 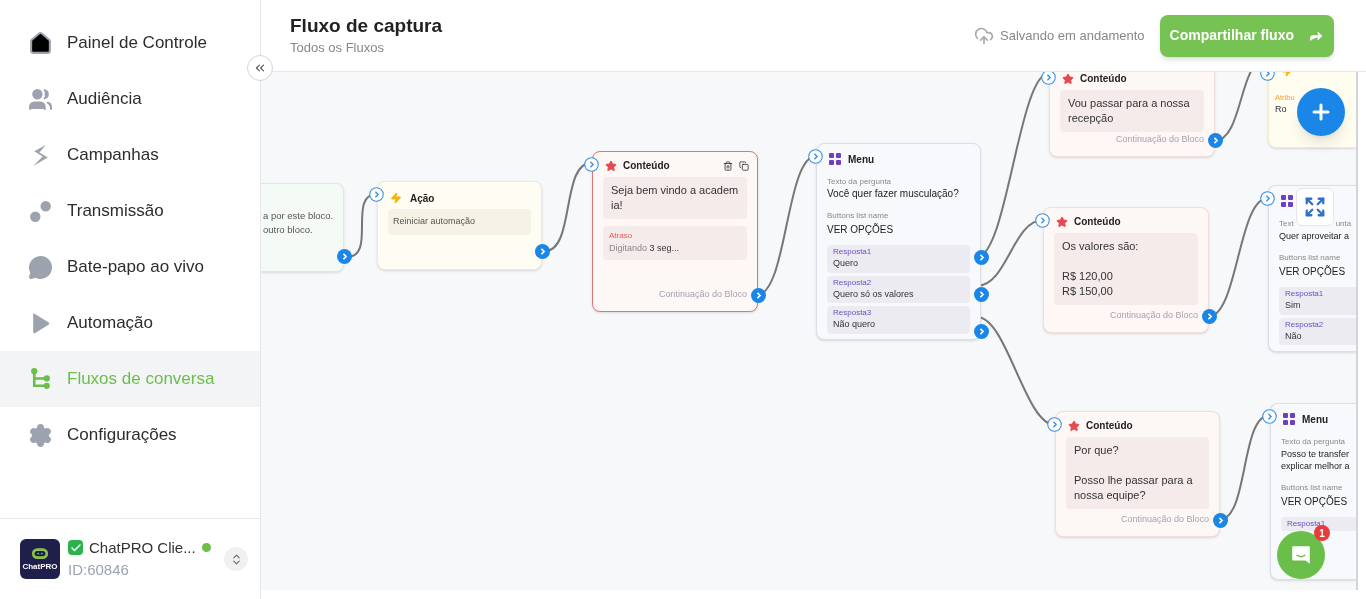 I want to click on response-value: Não, so click(x=1294, y=336).